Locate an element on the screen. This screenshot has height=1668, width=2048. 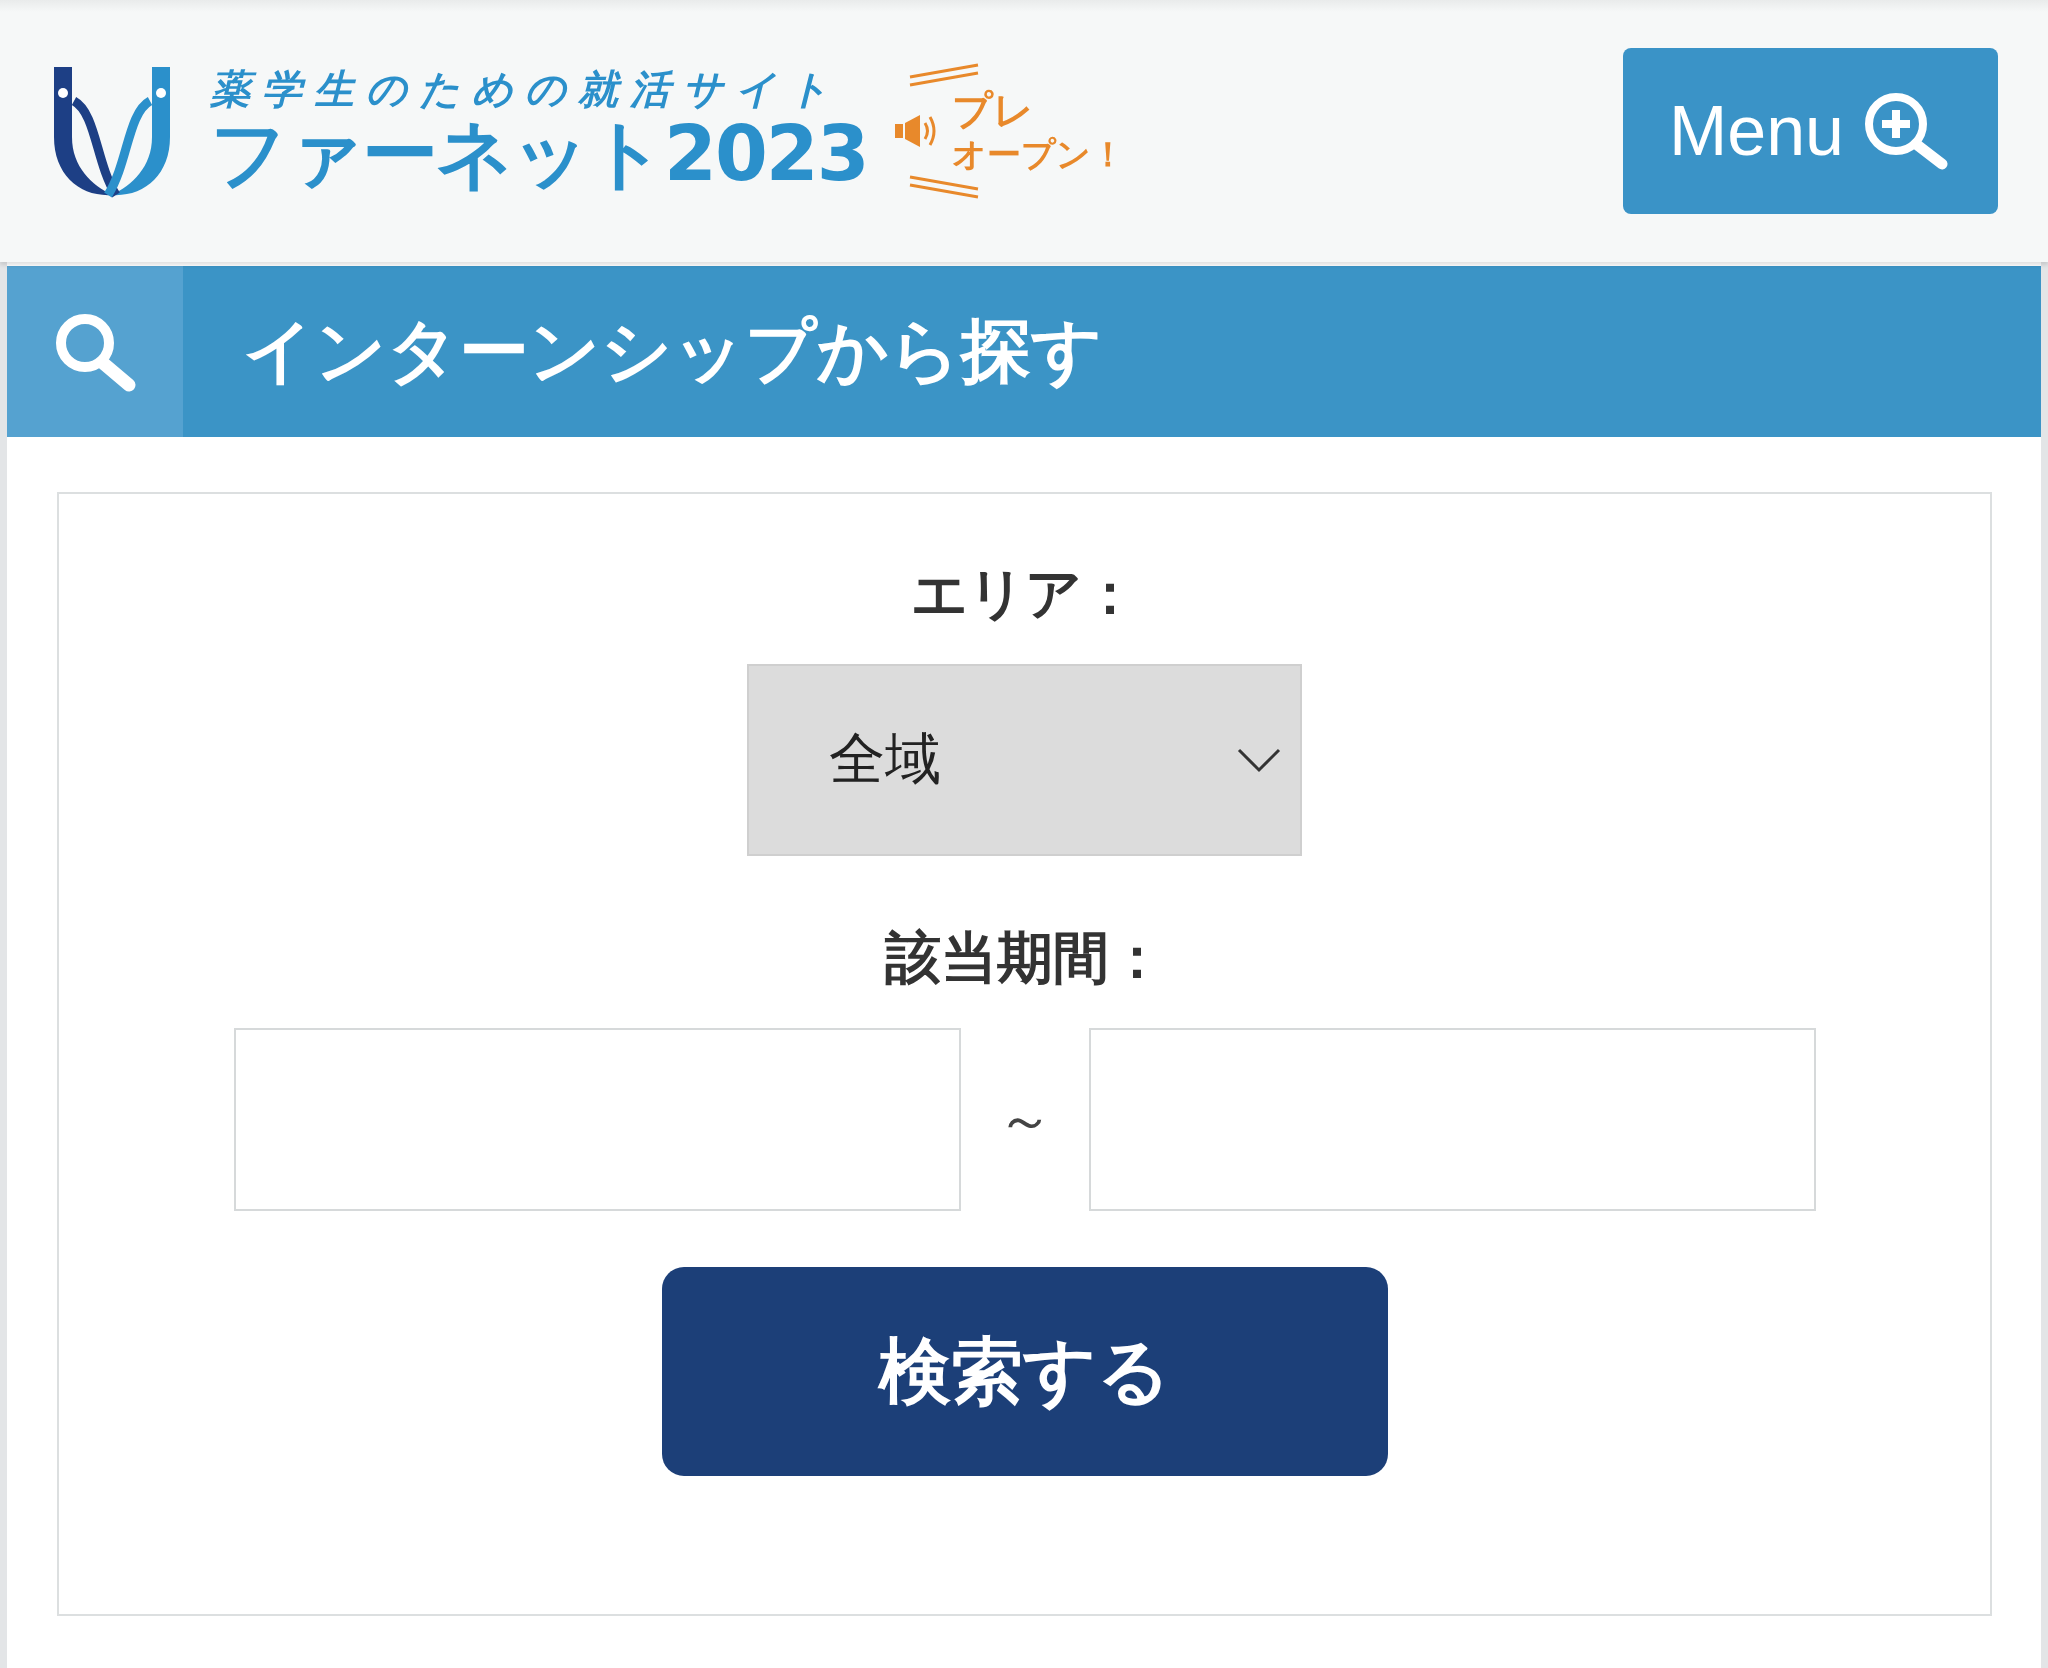
badge-text: オープン！ is located at coordinates (1038, 154).